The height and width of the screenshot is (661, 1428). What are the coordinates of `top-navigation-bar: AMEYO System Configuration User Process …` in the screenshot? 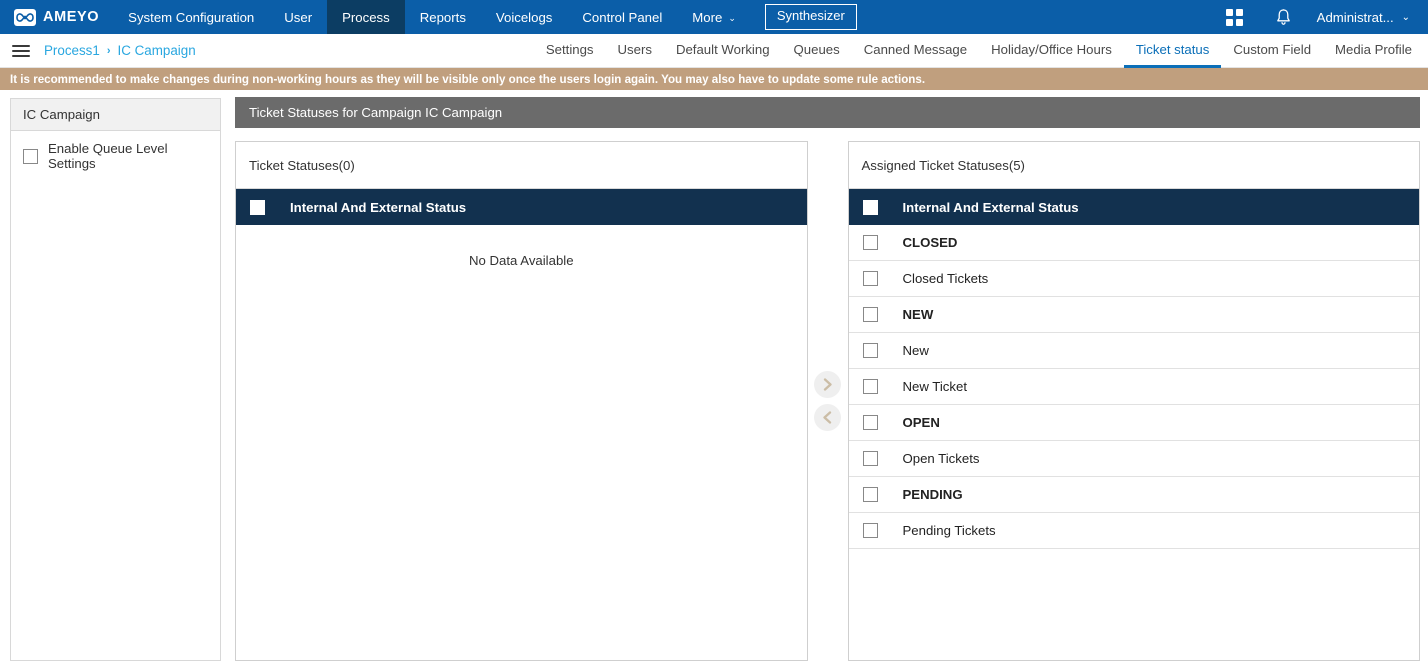 It's located at (714, 17).